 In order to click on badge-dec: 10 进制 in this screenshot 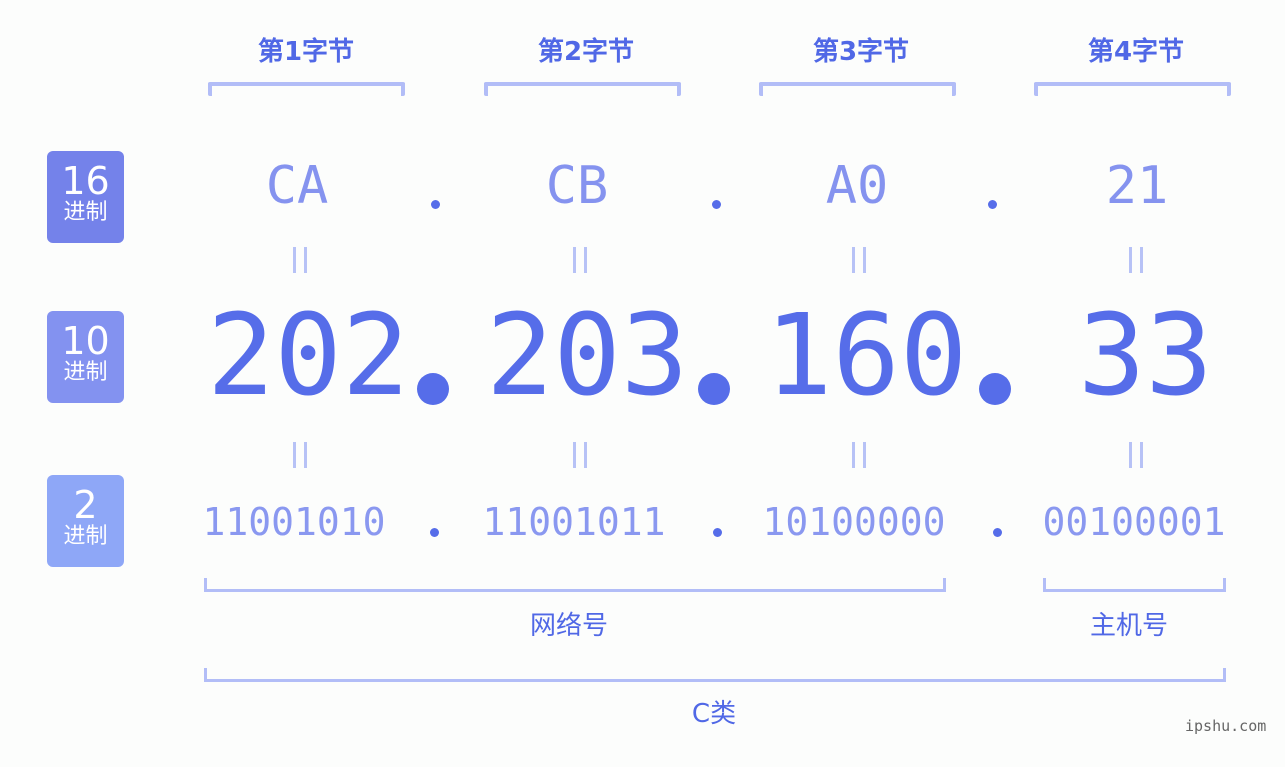, I will do `click(85, 357)`.